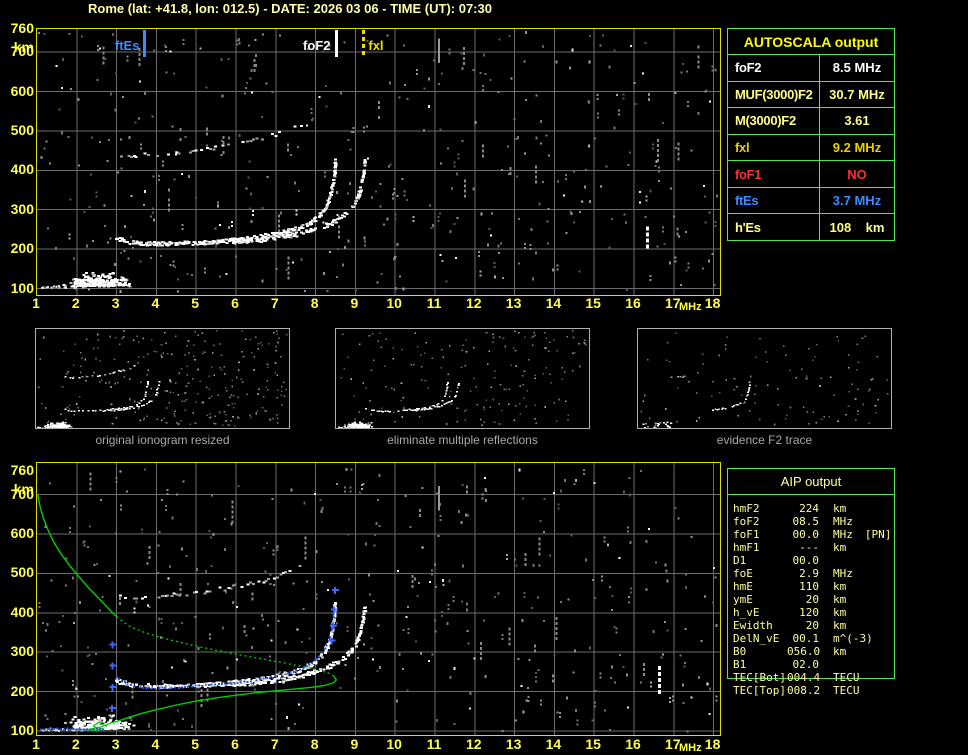 The height and width of the screenshot is (755, 968). Describe the element at coordinates (376, 45) in the screenshot. I see `fxl-marker-label: fxl` at that location.